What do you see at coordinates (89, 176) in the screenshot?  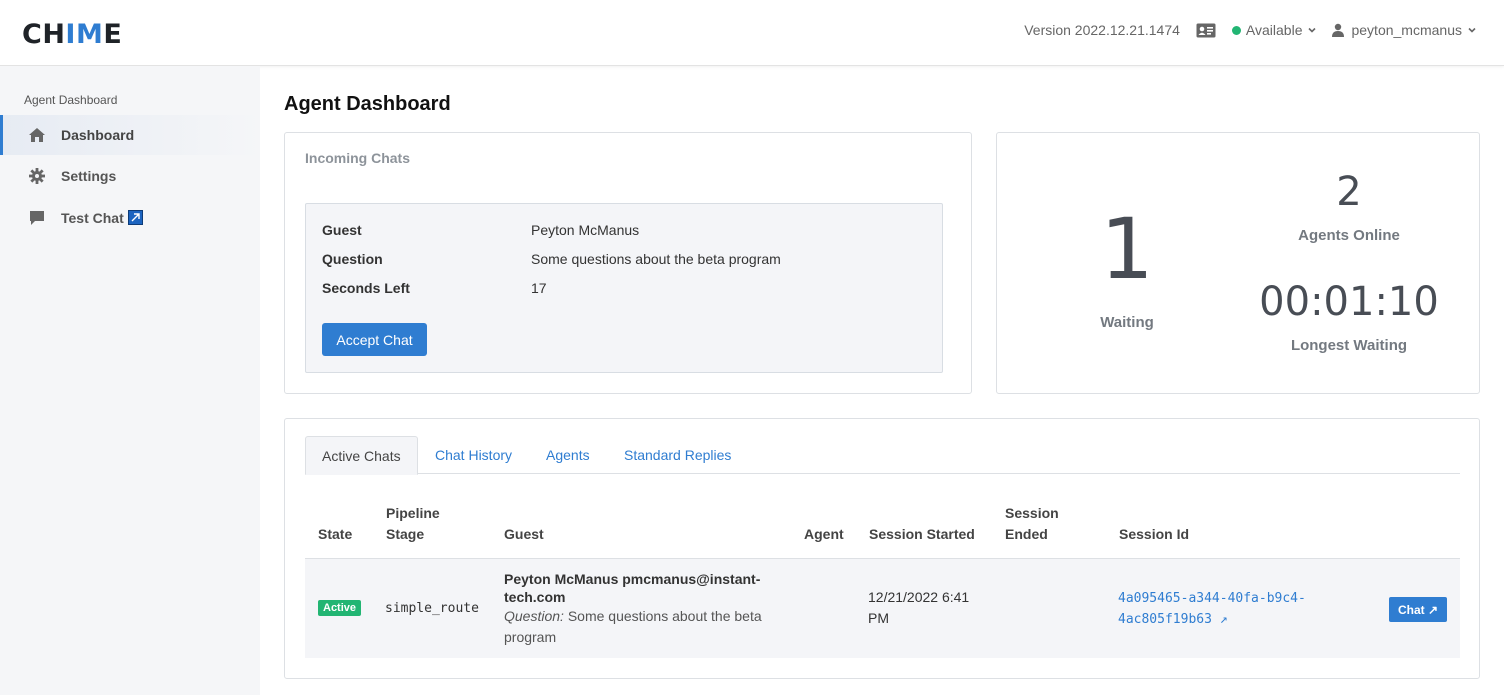 I see `sidebar-item-label: Settings` at bounding box center [89, 176].